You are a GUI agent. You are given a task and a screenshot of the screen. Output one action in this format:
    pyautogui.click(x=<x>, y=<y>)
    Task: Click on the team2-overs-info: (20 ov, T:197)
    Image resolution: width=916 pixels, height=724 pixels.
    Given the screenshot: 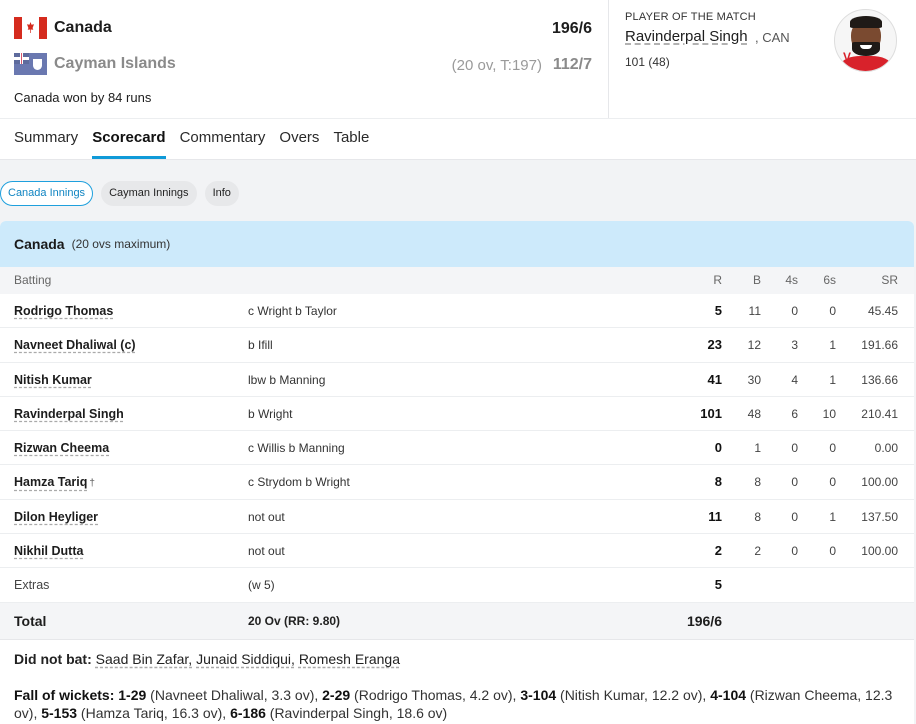 What is the action you would take?
    pyautogui.click(x=496, y=65)
    